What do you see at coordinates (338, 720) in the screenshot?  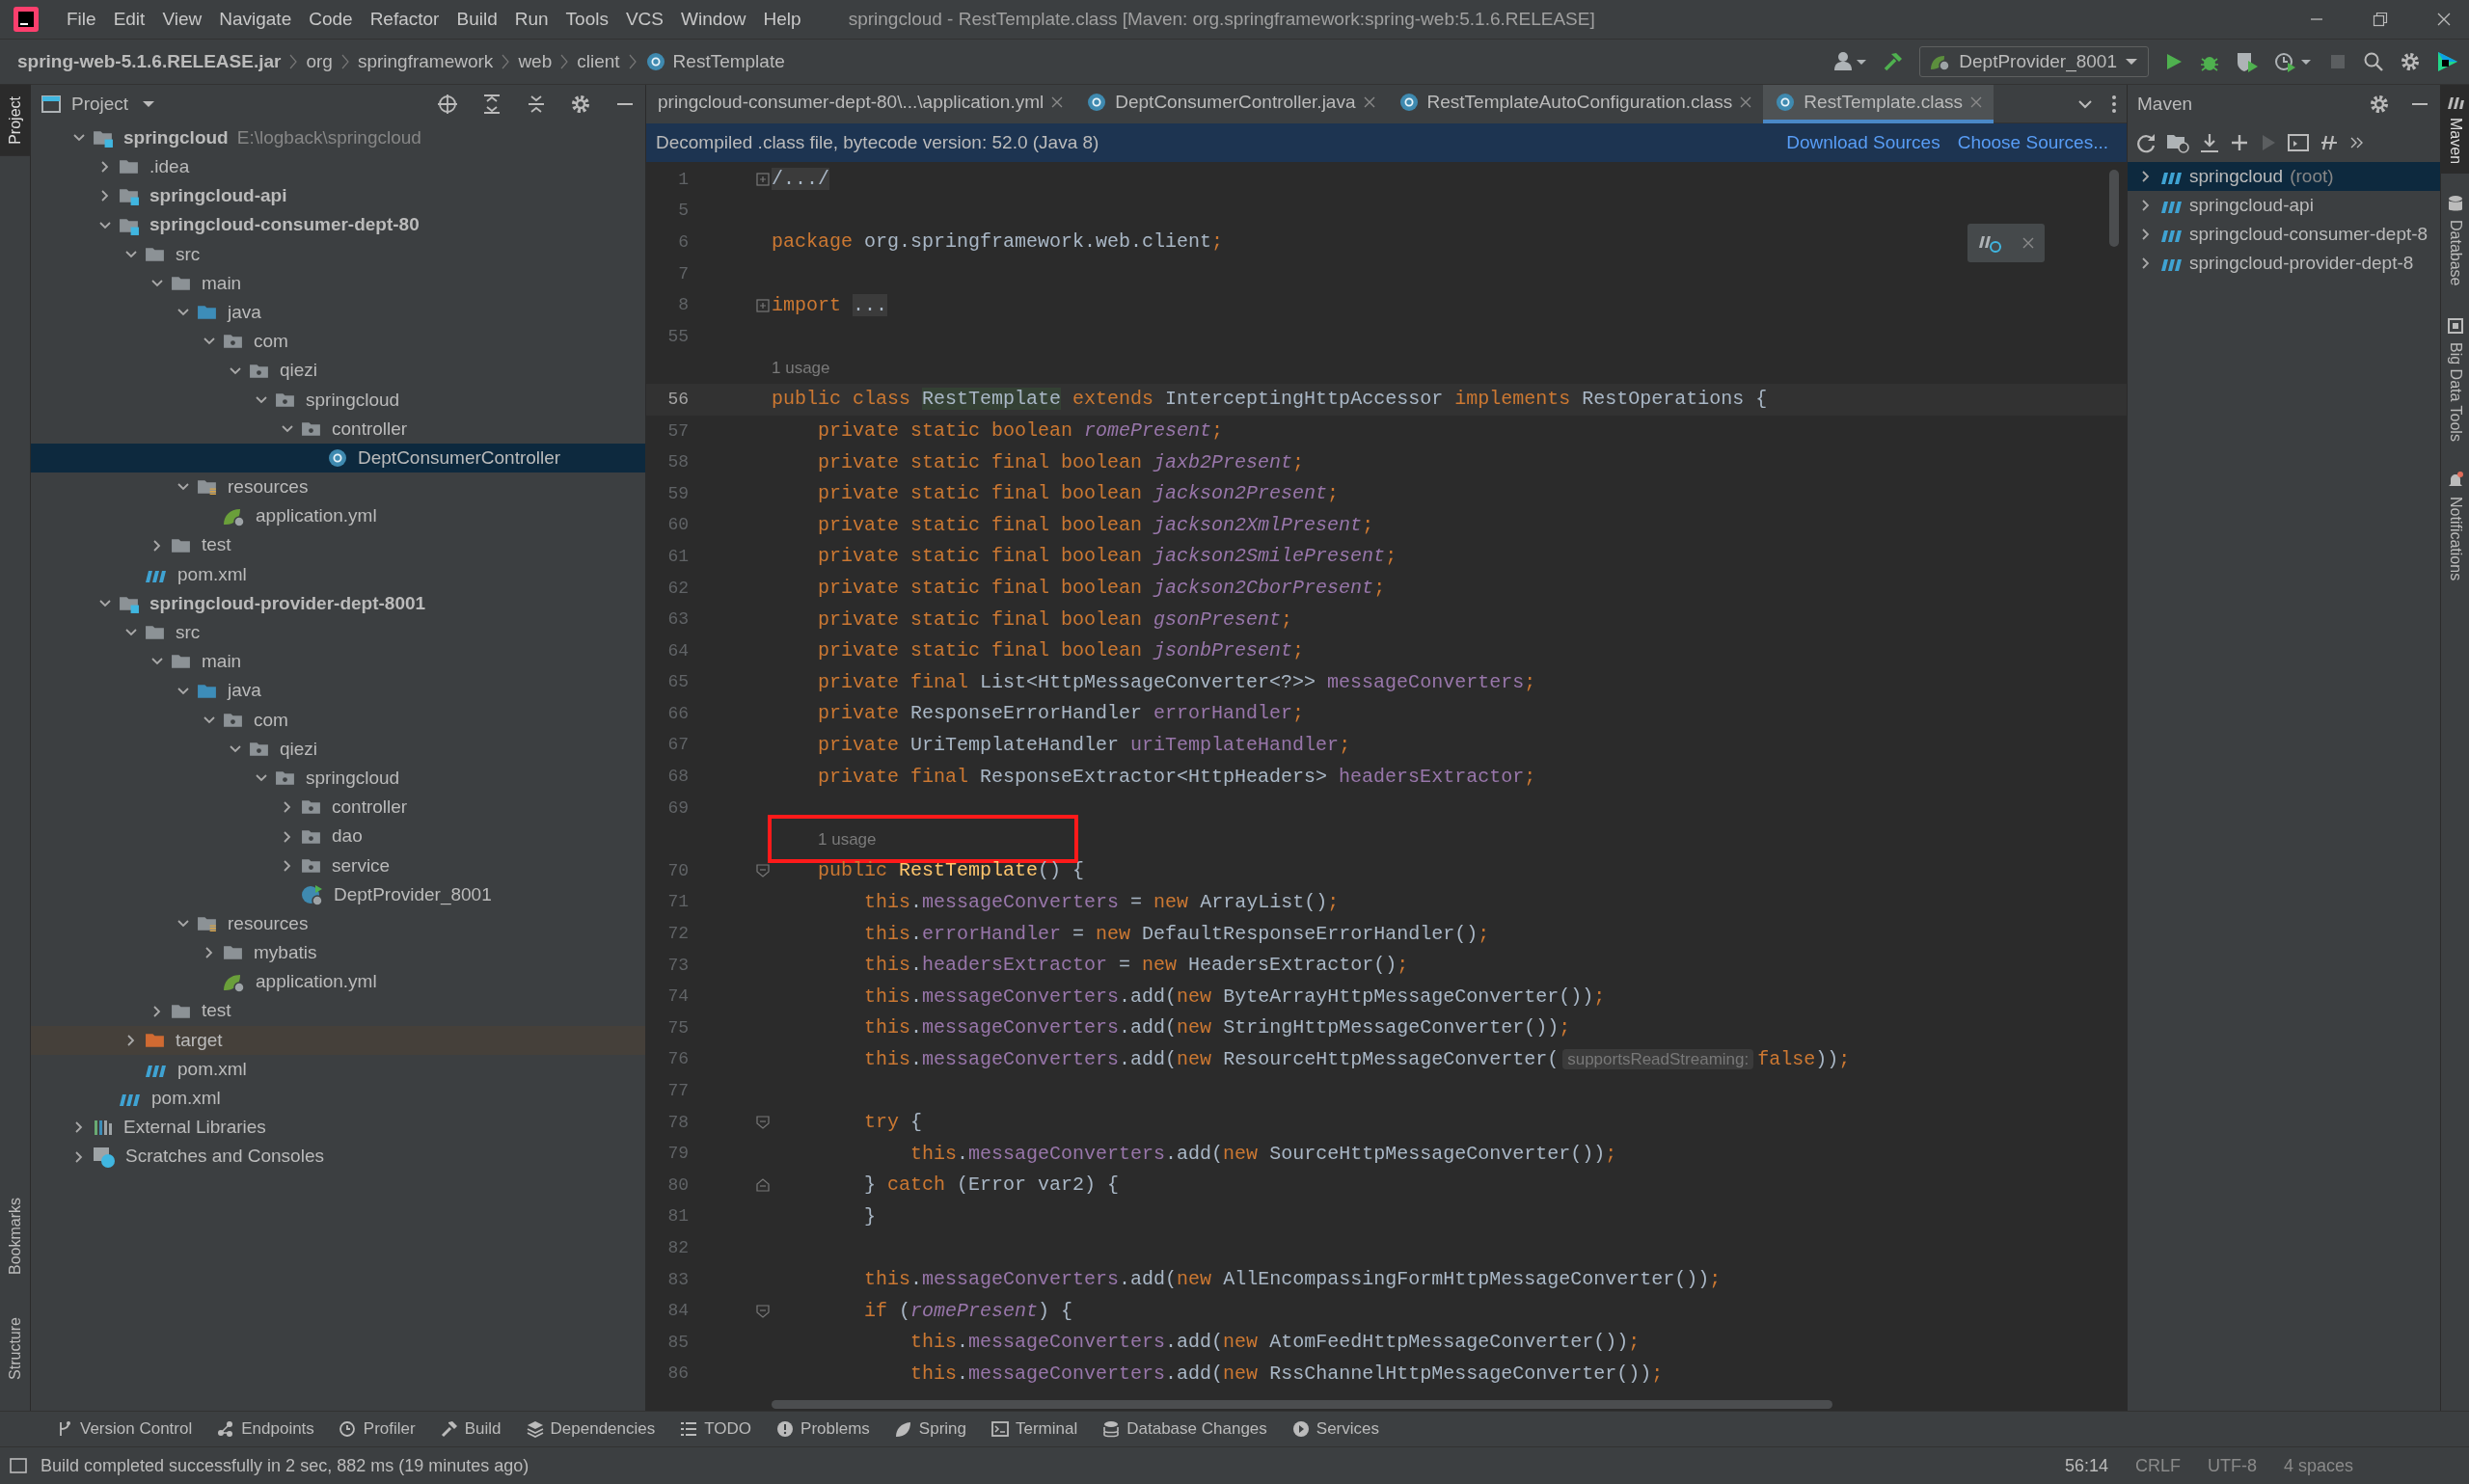 I see `tree-item: com` at bounding box center [338, 720].